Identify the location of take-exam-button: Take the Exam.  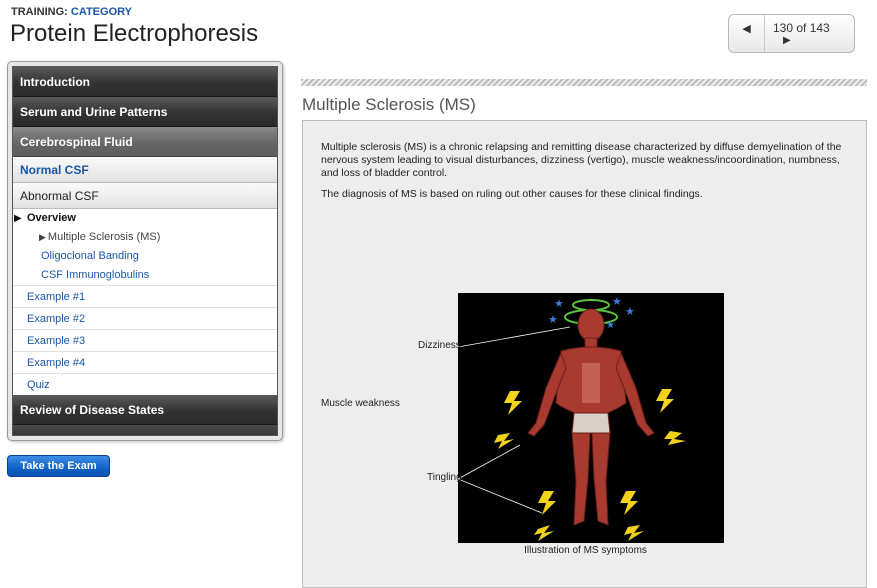
(58, 466).